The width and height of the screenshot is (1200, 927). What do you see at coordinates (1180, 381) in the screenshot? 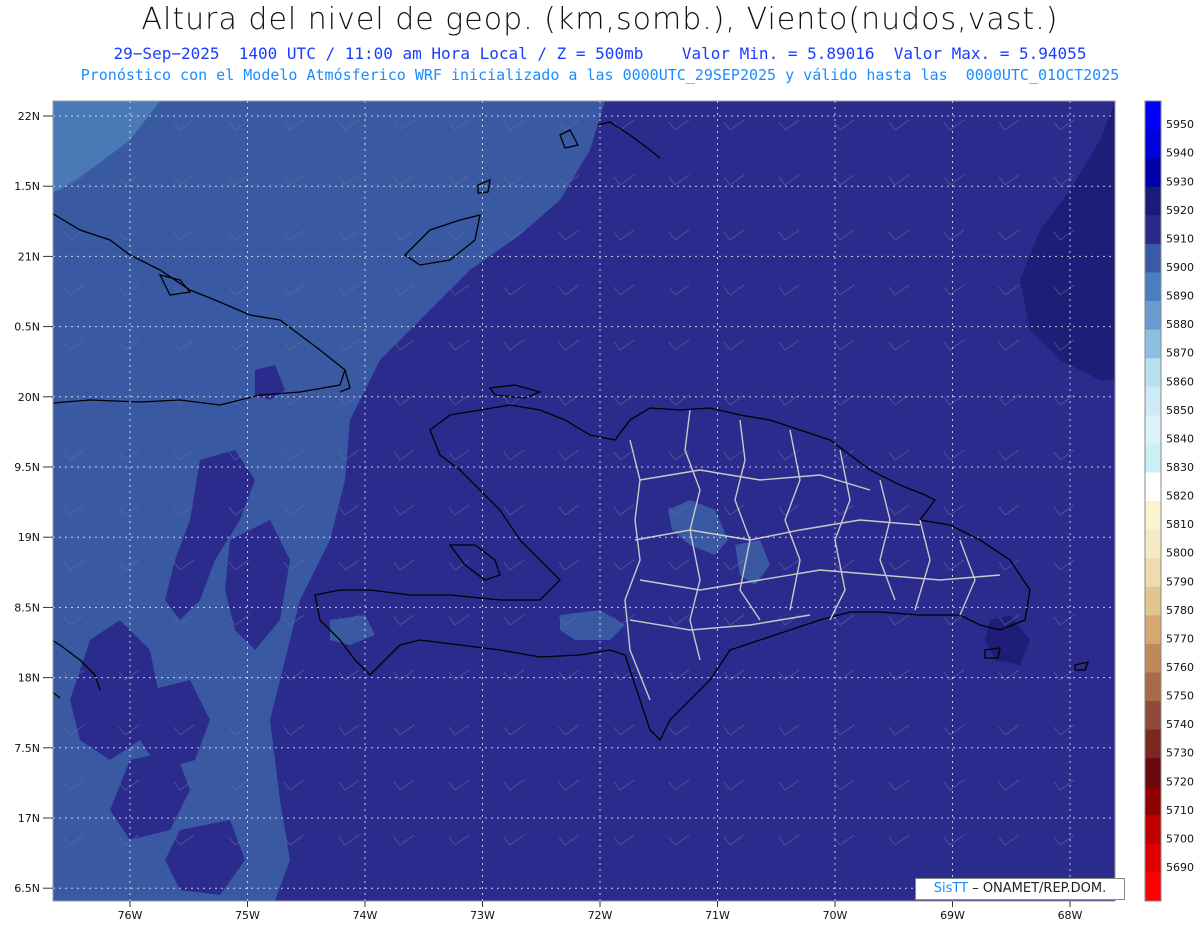
I see `colorbar-label: 5860` at bounding box center [1180, 381].